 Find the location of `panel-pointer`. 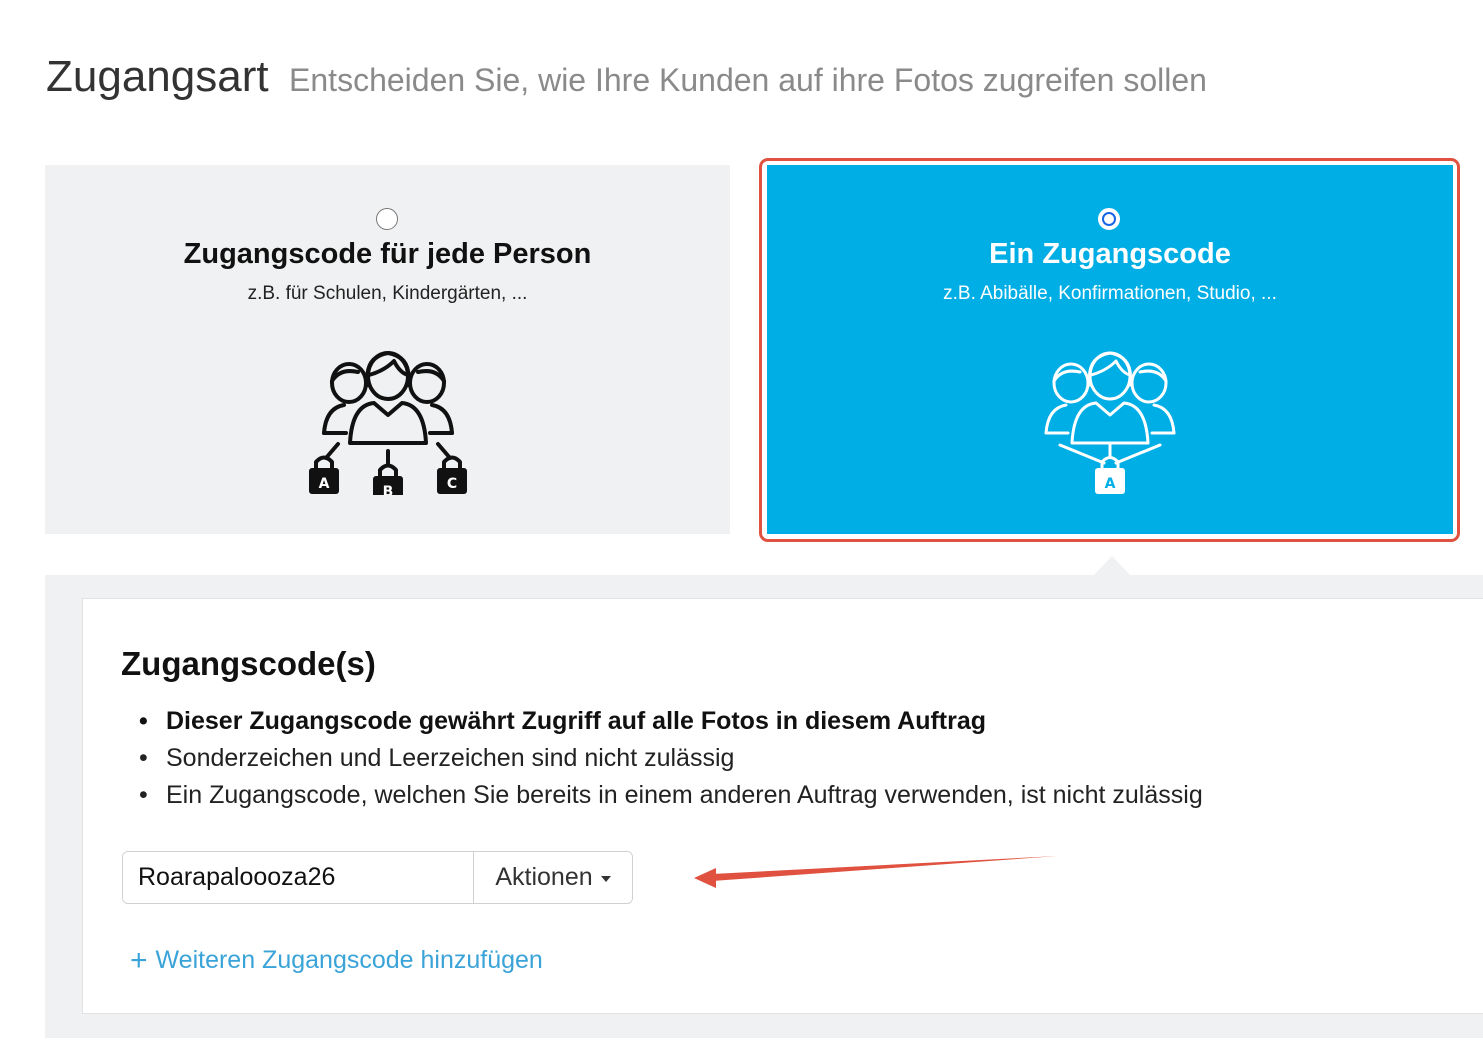

panel-pointer is located at coordinates (1112, 565).